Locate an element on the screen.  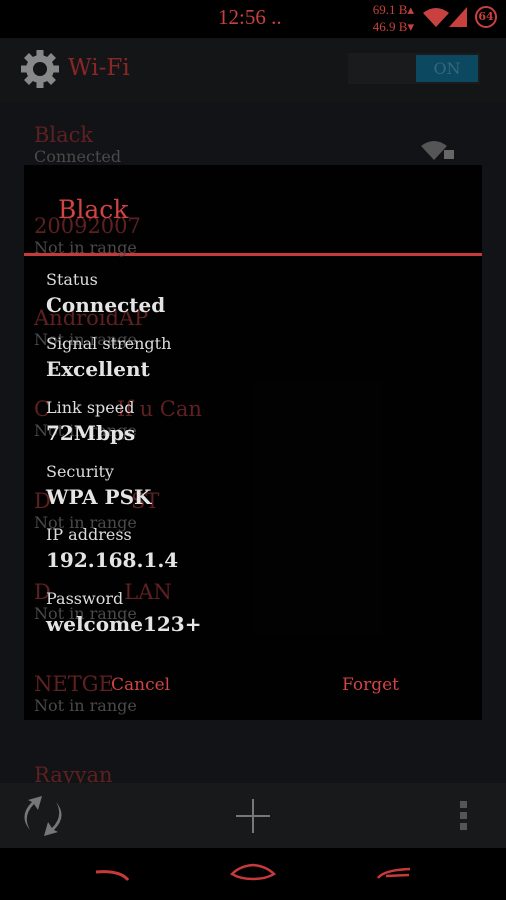
navigation-bar is located at coordinates (253, 874).